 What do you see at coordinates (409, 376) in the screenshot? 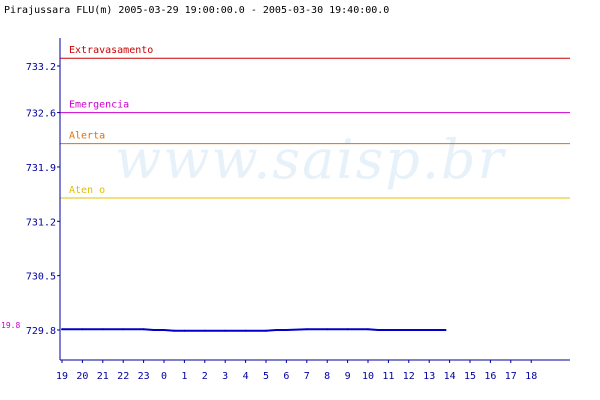
I see `x-tick-label-17: 12` at bounding box center [409, 376].